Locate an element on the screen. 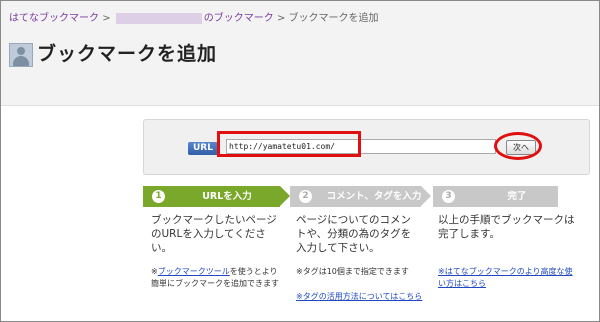 Image resolution: width=600 pixels, height=322 pixels. step-label: コメント、タグを入力 is located at coordinates (374, 196).